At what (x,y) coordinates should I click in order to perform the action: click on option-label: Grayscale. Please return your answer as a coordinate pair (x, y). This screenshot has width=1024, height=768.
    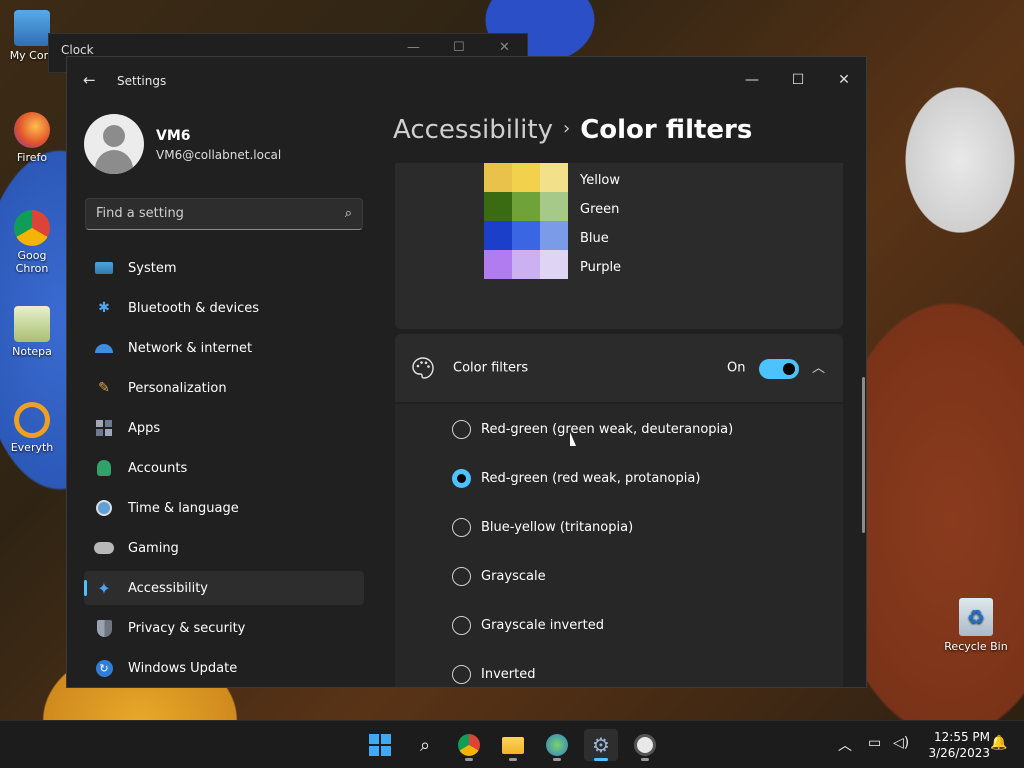
    Looking at the image, I should click on (513, 576).